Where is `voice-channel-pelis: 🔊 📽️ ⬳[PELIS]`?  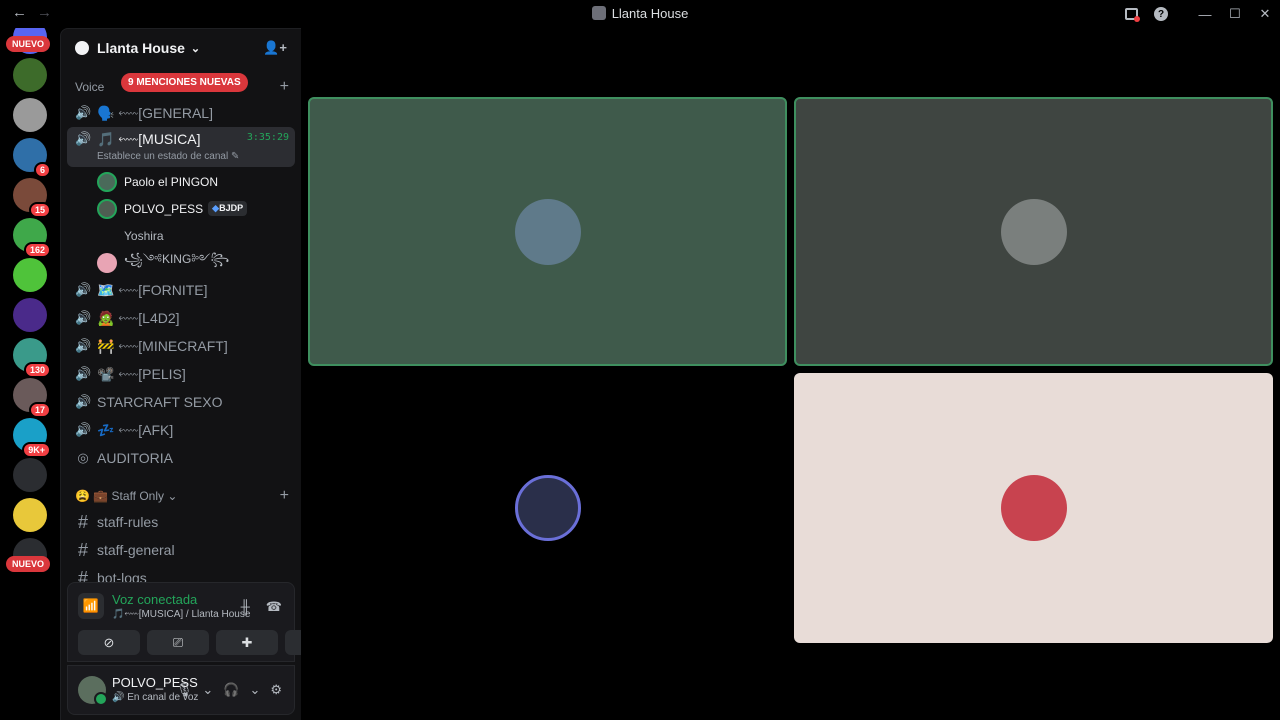 voice-channel-pelis: 🔊 📽️ ⬳[PELIS] is located at coordinates (181, 374).